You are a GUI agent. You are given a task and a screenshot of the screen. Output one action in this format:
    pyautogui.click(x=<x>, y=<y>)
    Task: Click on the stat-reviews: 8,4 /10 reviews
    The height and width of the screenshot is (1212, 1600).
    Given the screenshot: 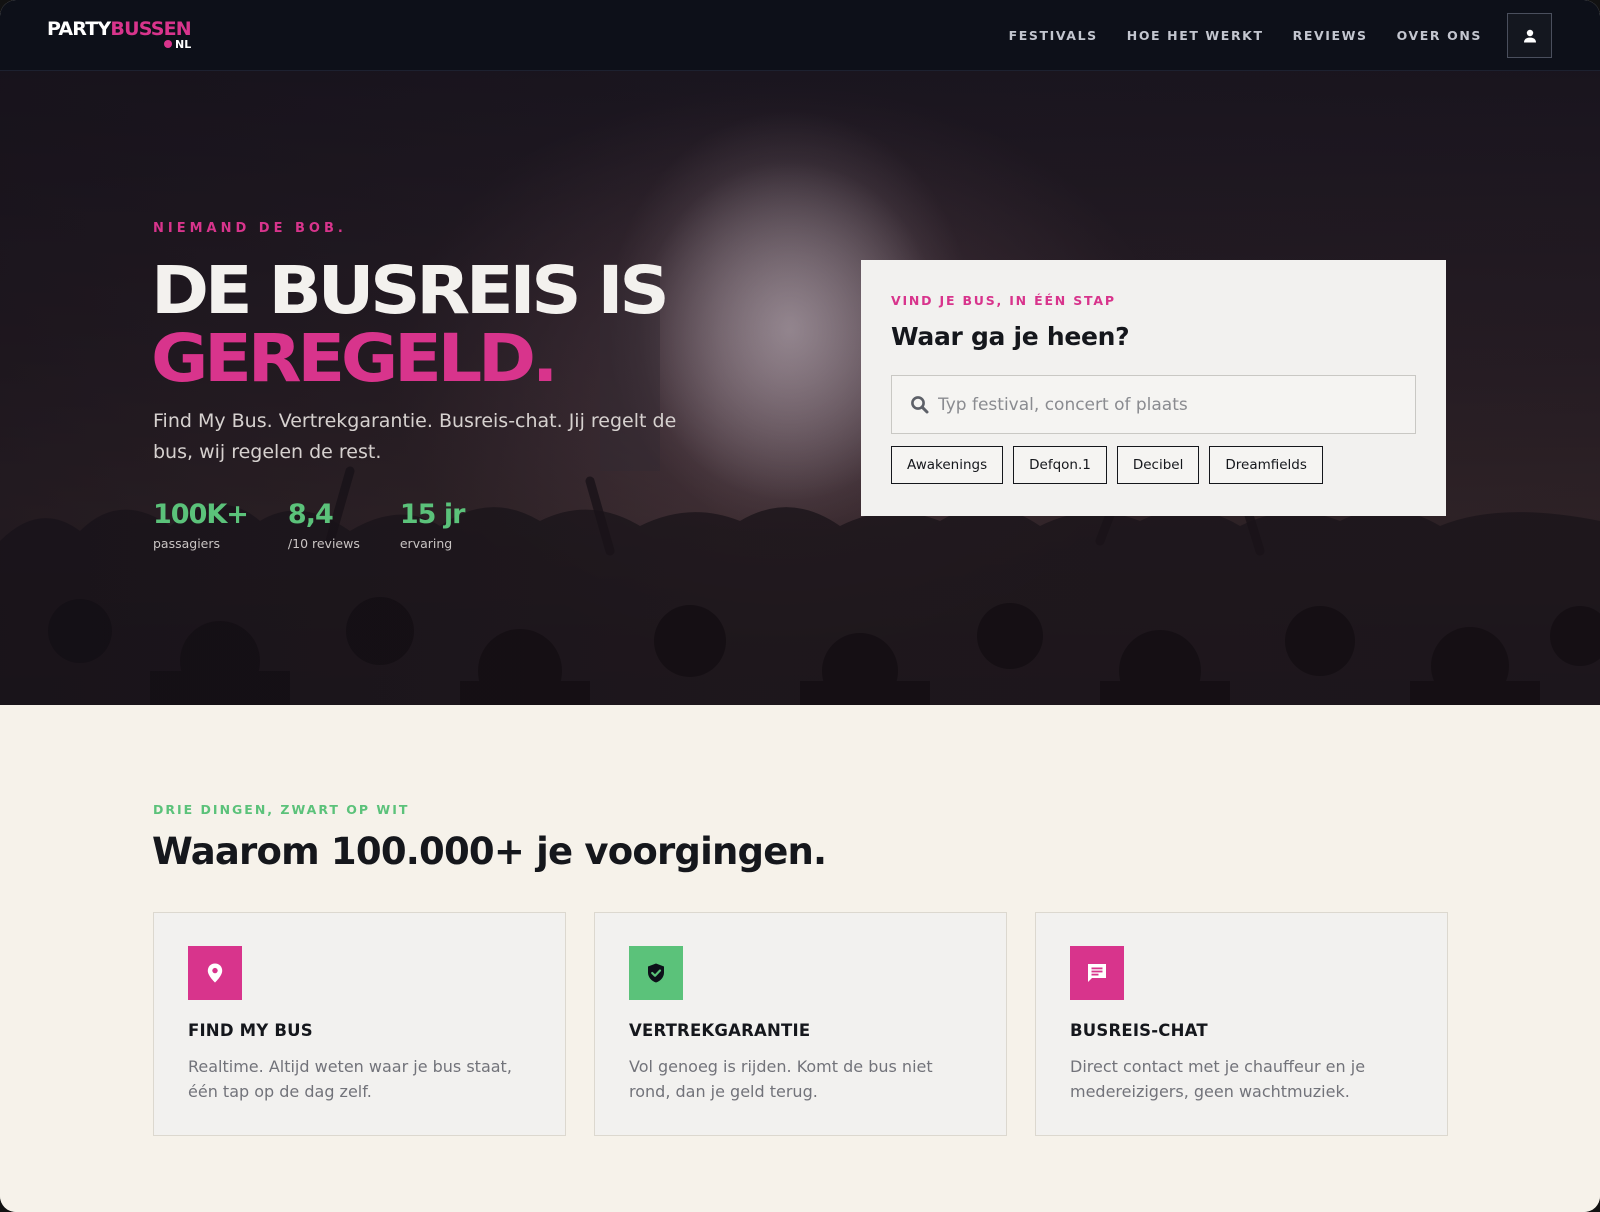 What is the action you would take?
    pyautogui.click(x=324, y=525)
    